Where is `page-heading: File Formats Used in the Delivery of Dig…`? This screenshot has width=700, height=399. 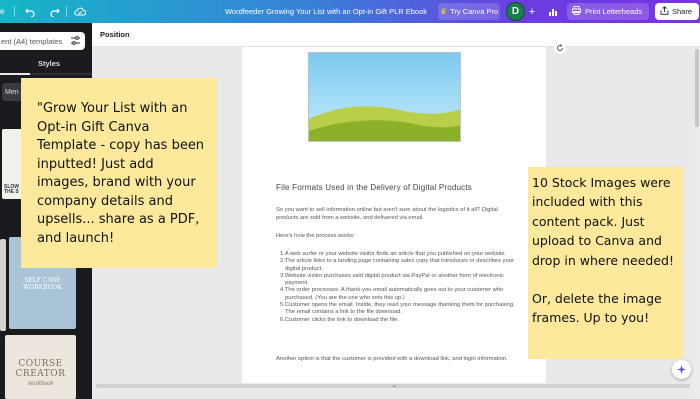 page-heading: File Formats Used in the Delivery of Dig… is located at coordinates (374, 187).